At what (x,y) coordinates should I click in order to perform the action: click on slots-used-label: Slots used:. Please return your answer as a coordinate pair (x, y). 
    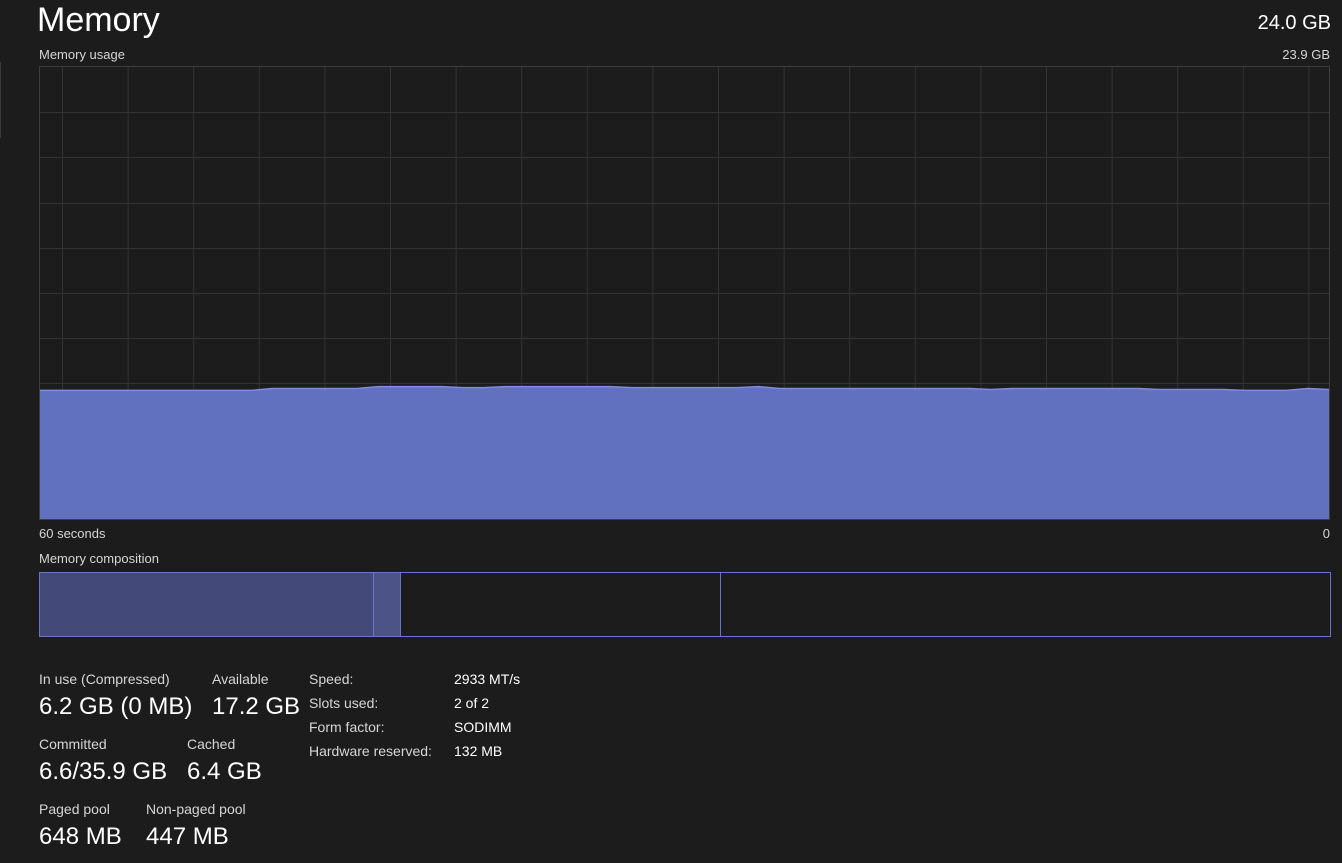
    Looking at the image, I should click on (344, 703).